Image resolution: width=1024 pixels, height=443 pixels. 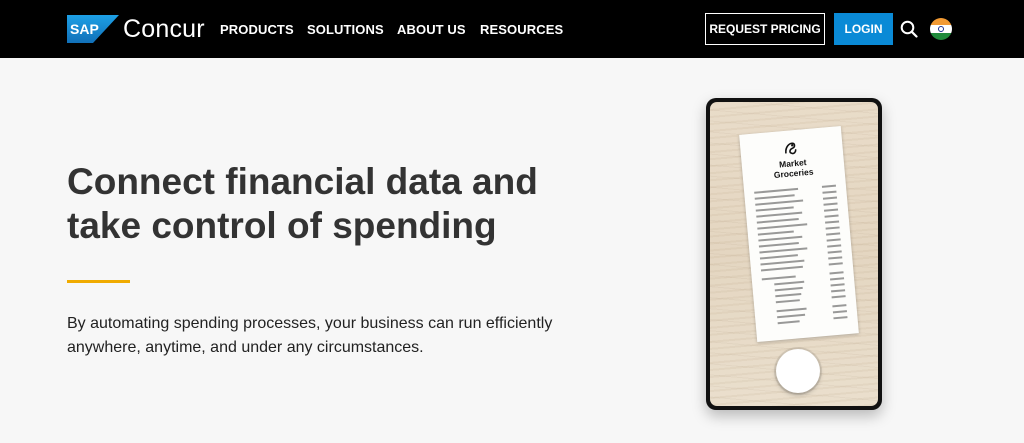 I want to click on india-flag-icon, so click(x=941, y=29).